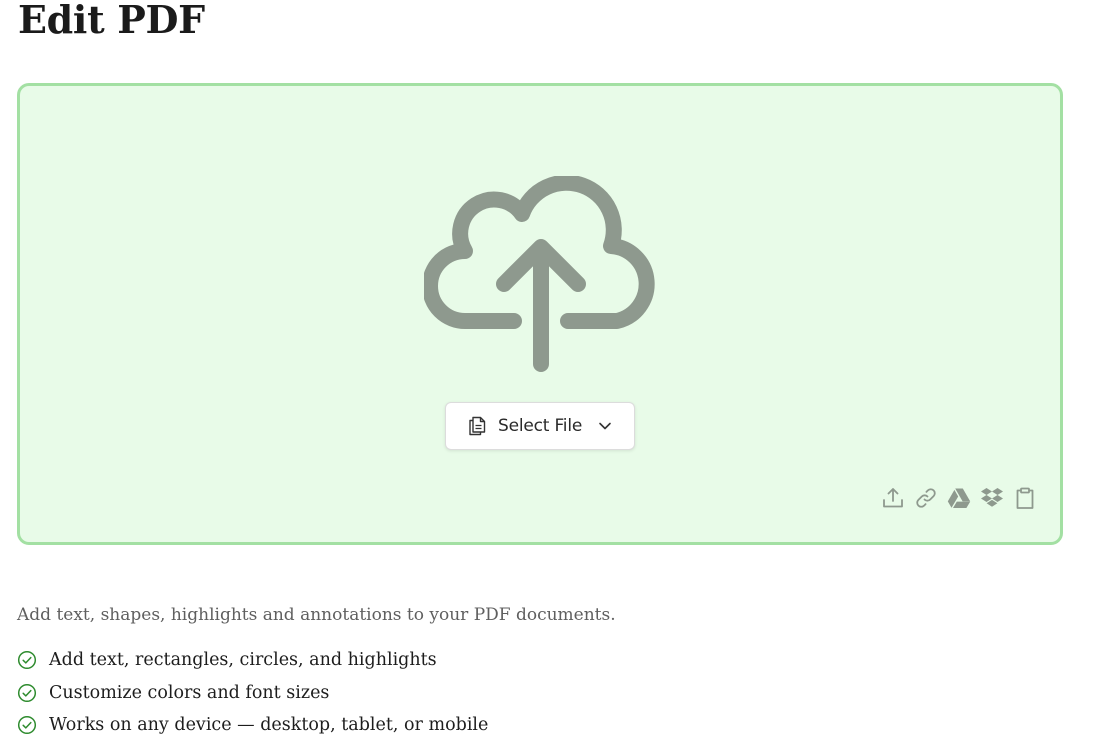 The height and width of the screenshot is (756, 1093). Describe the element at coordinates (539, 274) in the screenshot. I see `cloud-upload-icon` at that location.